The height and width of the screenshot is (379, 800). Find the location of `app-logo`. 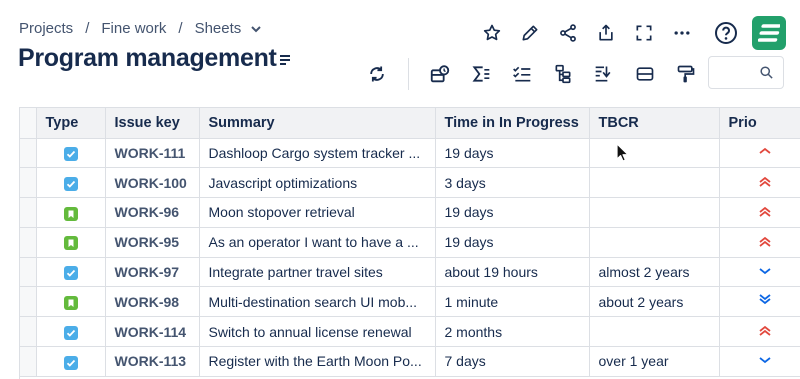

app-logo is located at coordinates (769, 33).